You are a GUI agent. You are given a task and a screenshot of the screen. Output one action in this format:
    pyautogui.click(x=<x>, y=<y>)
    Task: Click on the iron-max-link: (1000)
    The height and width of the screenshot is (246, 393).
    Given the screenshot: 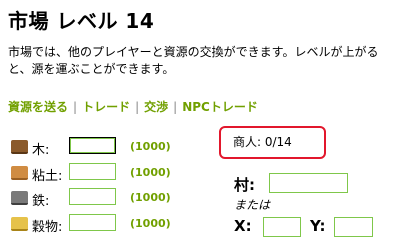 What is the action you would take?
    pyautogui.click(x=150, y=197)
    